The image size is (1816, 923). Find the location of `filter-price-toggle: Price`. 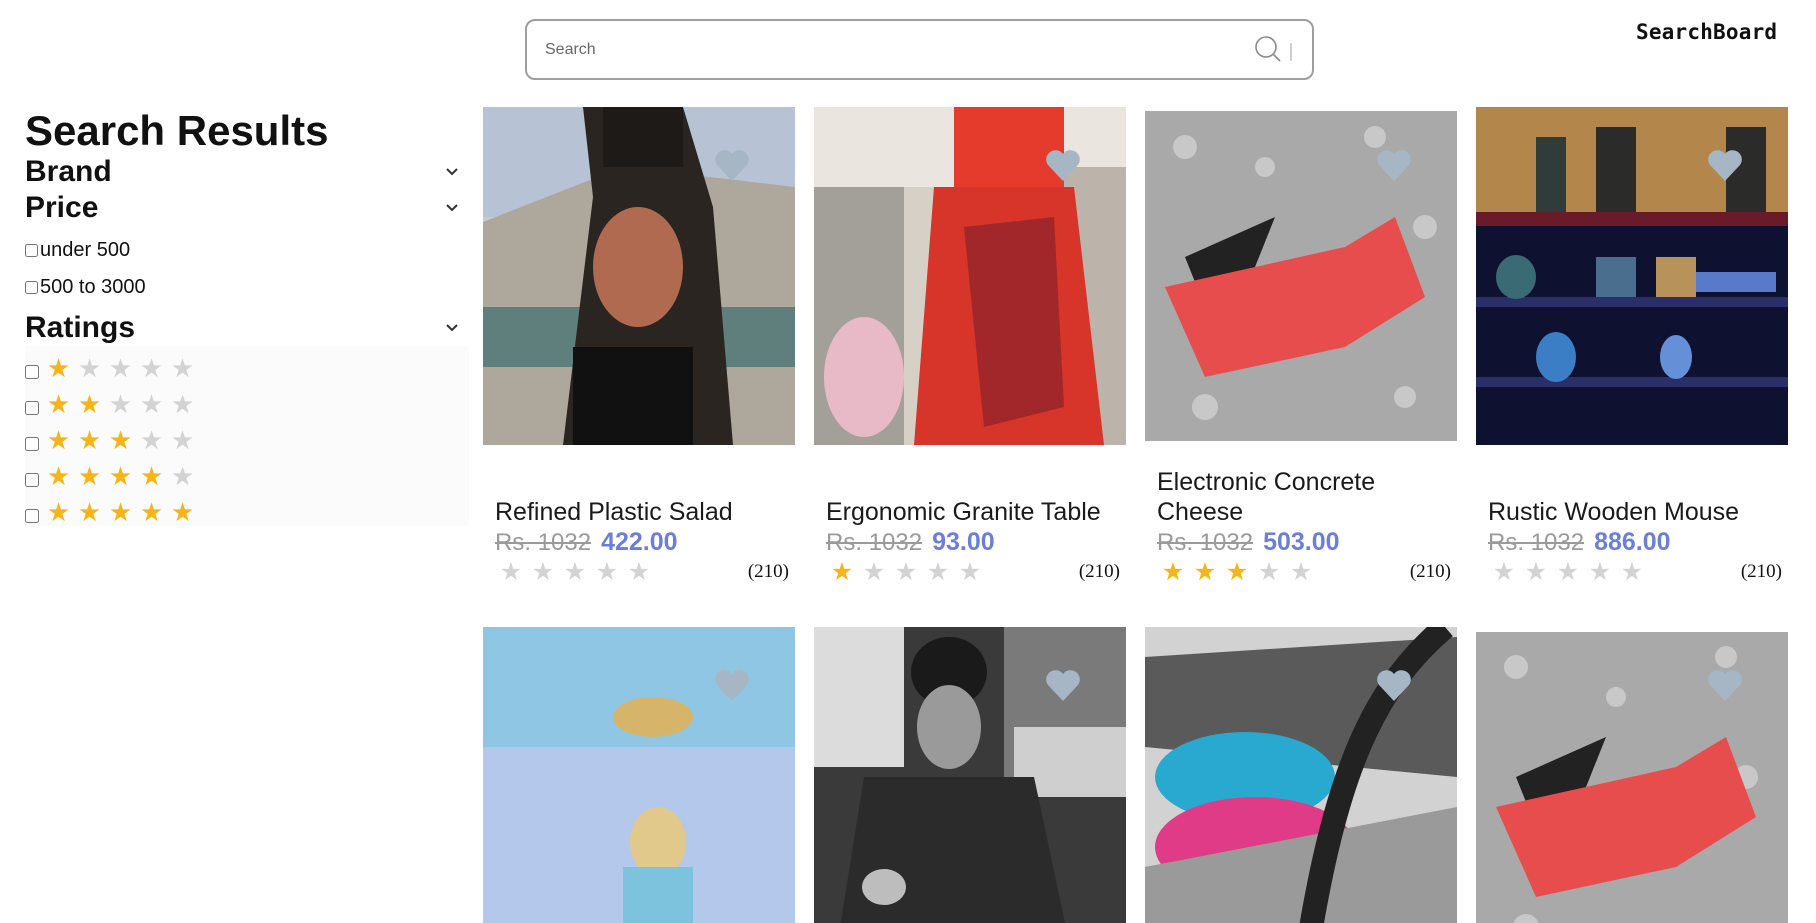

filter-price-toggle: Price is located at coordinates (245, 208).